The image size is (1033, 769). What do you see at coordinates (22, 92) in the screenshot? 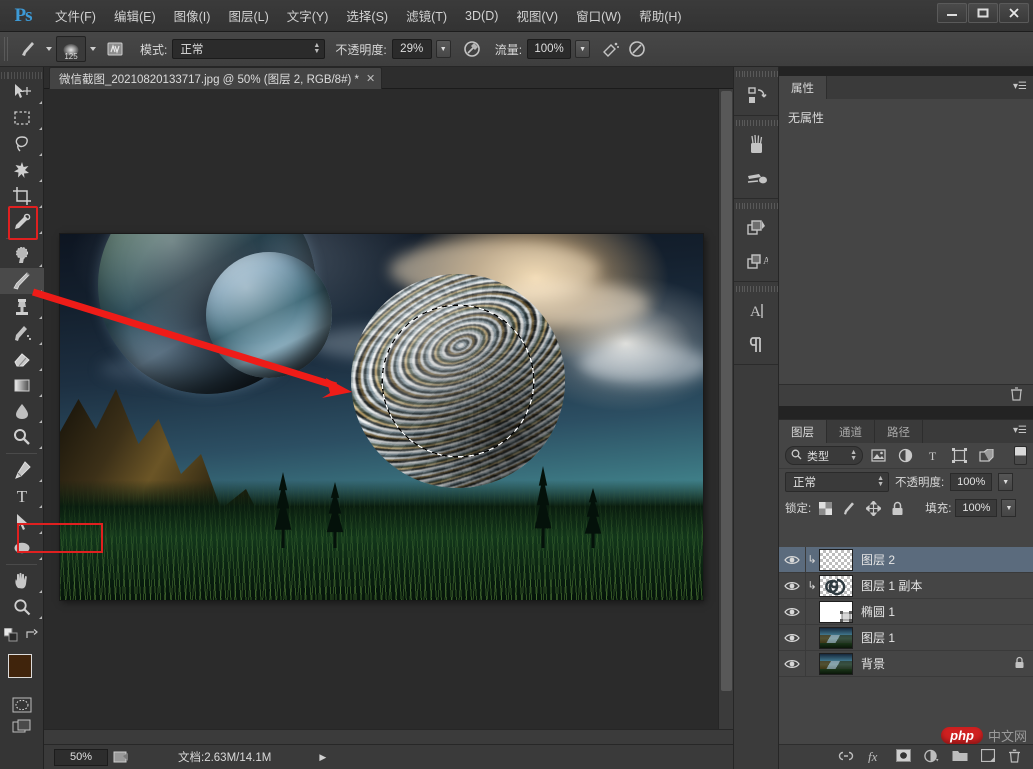
I see `sidebar-item-move-tool` at bounding box center [22, 92].